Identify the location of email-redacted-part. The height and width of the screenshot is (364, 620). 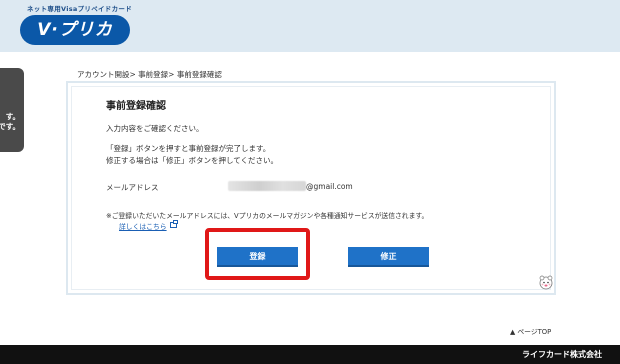
(267, 186).